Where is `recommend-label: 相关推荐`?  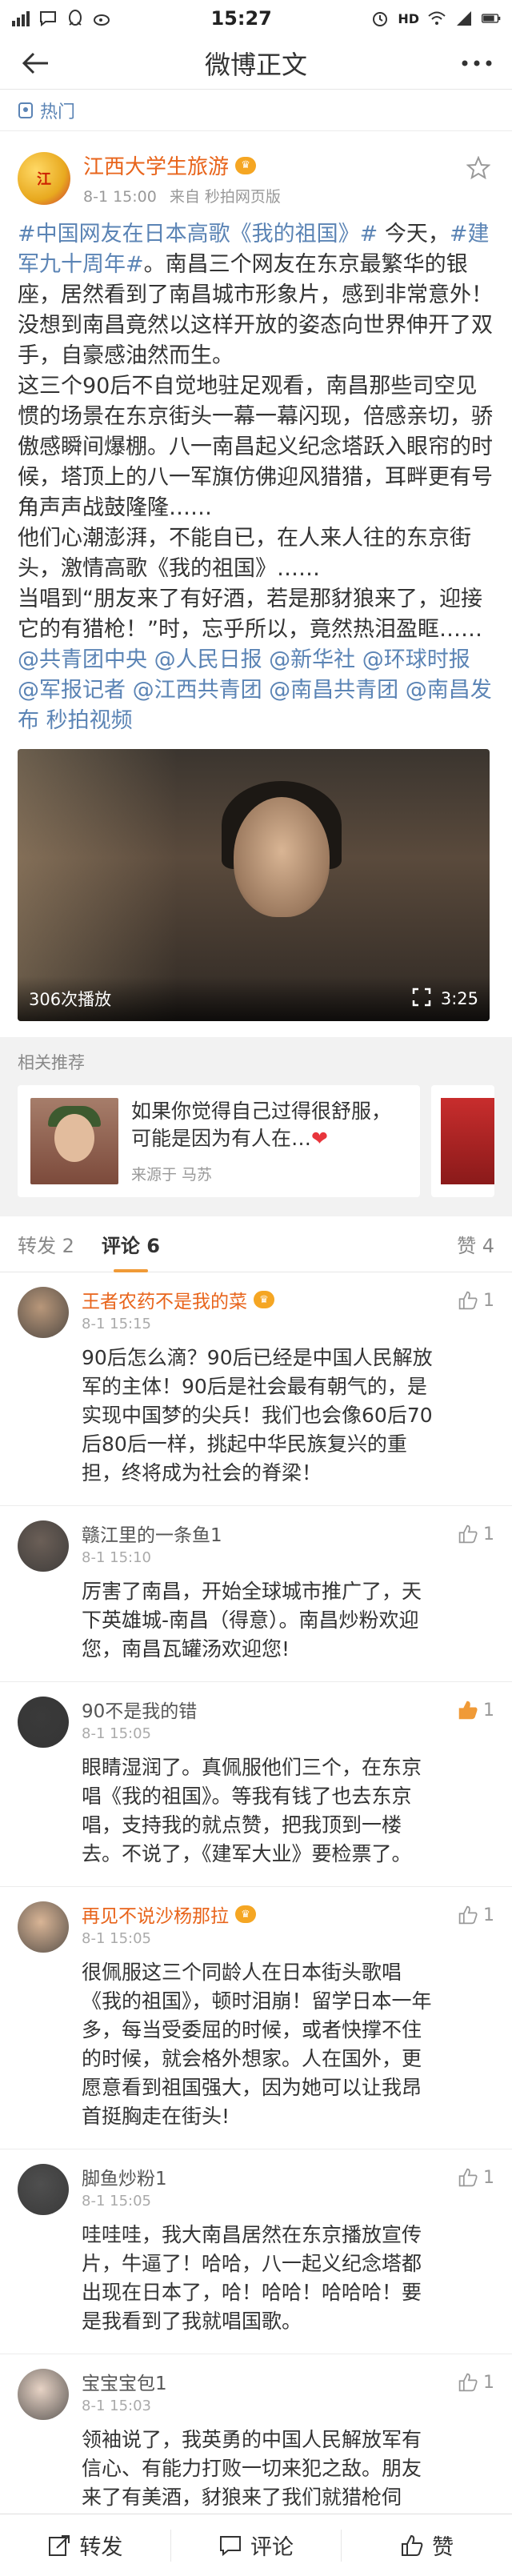
recommend-label: 相关推荐 is located at coordinates (51, 1062).